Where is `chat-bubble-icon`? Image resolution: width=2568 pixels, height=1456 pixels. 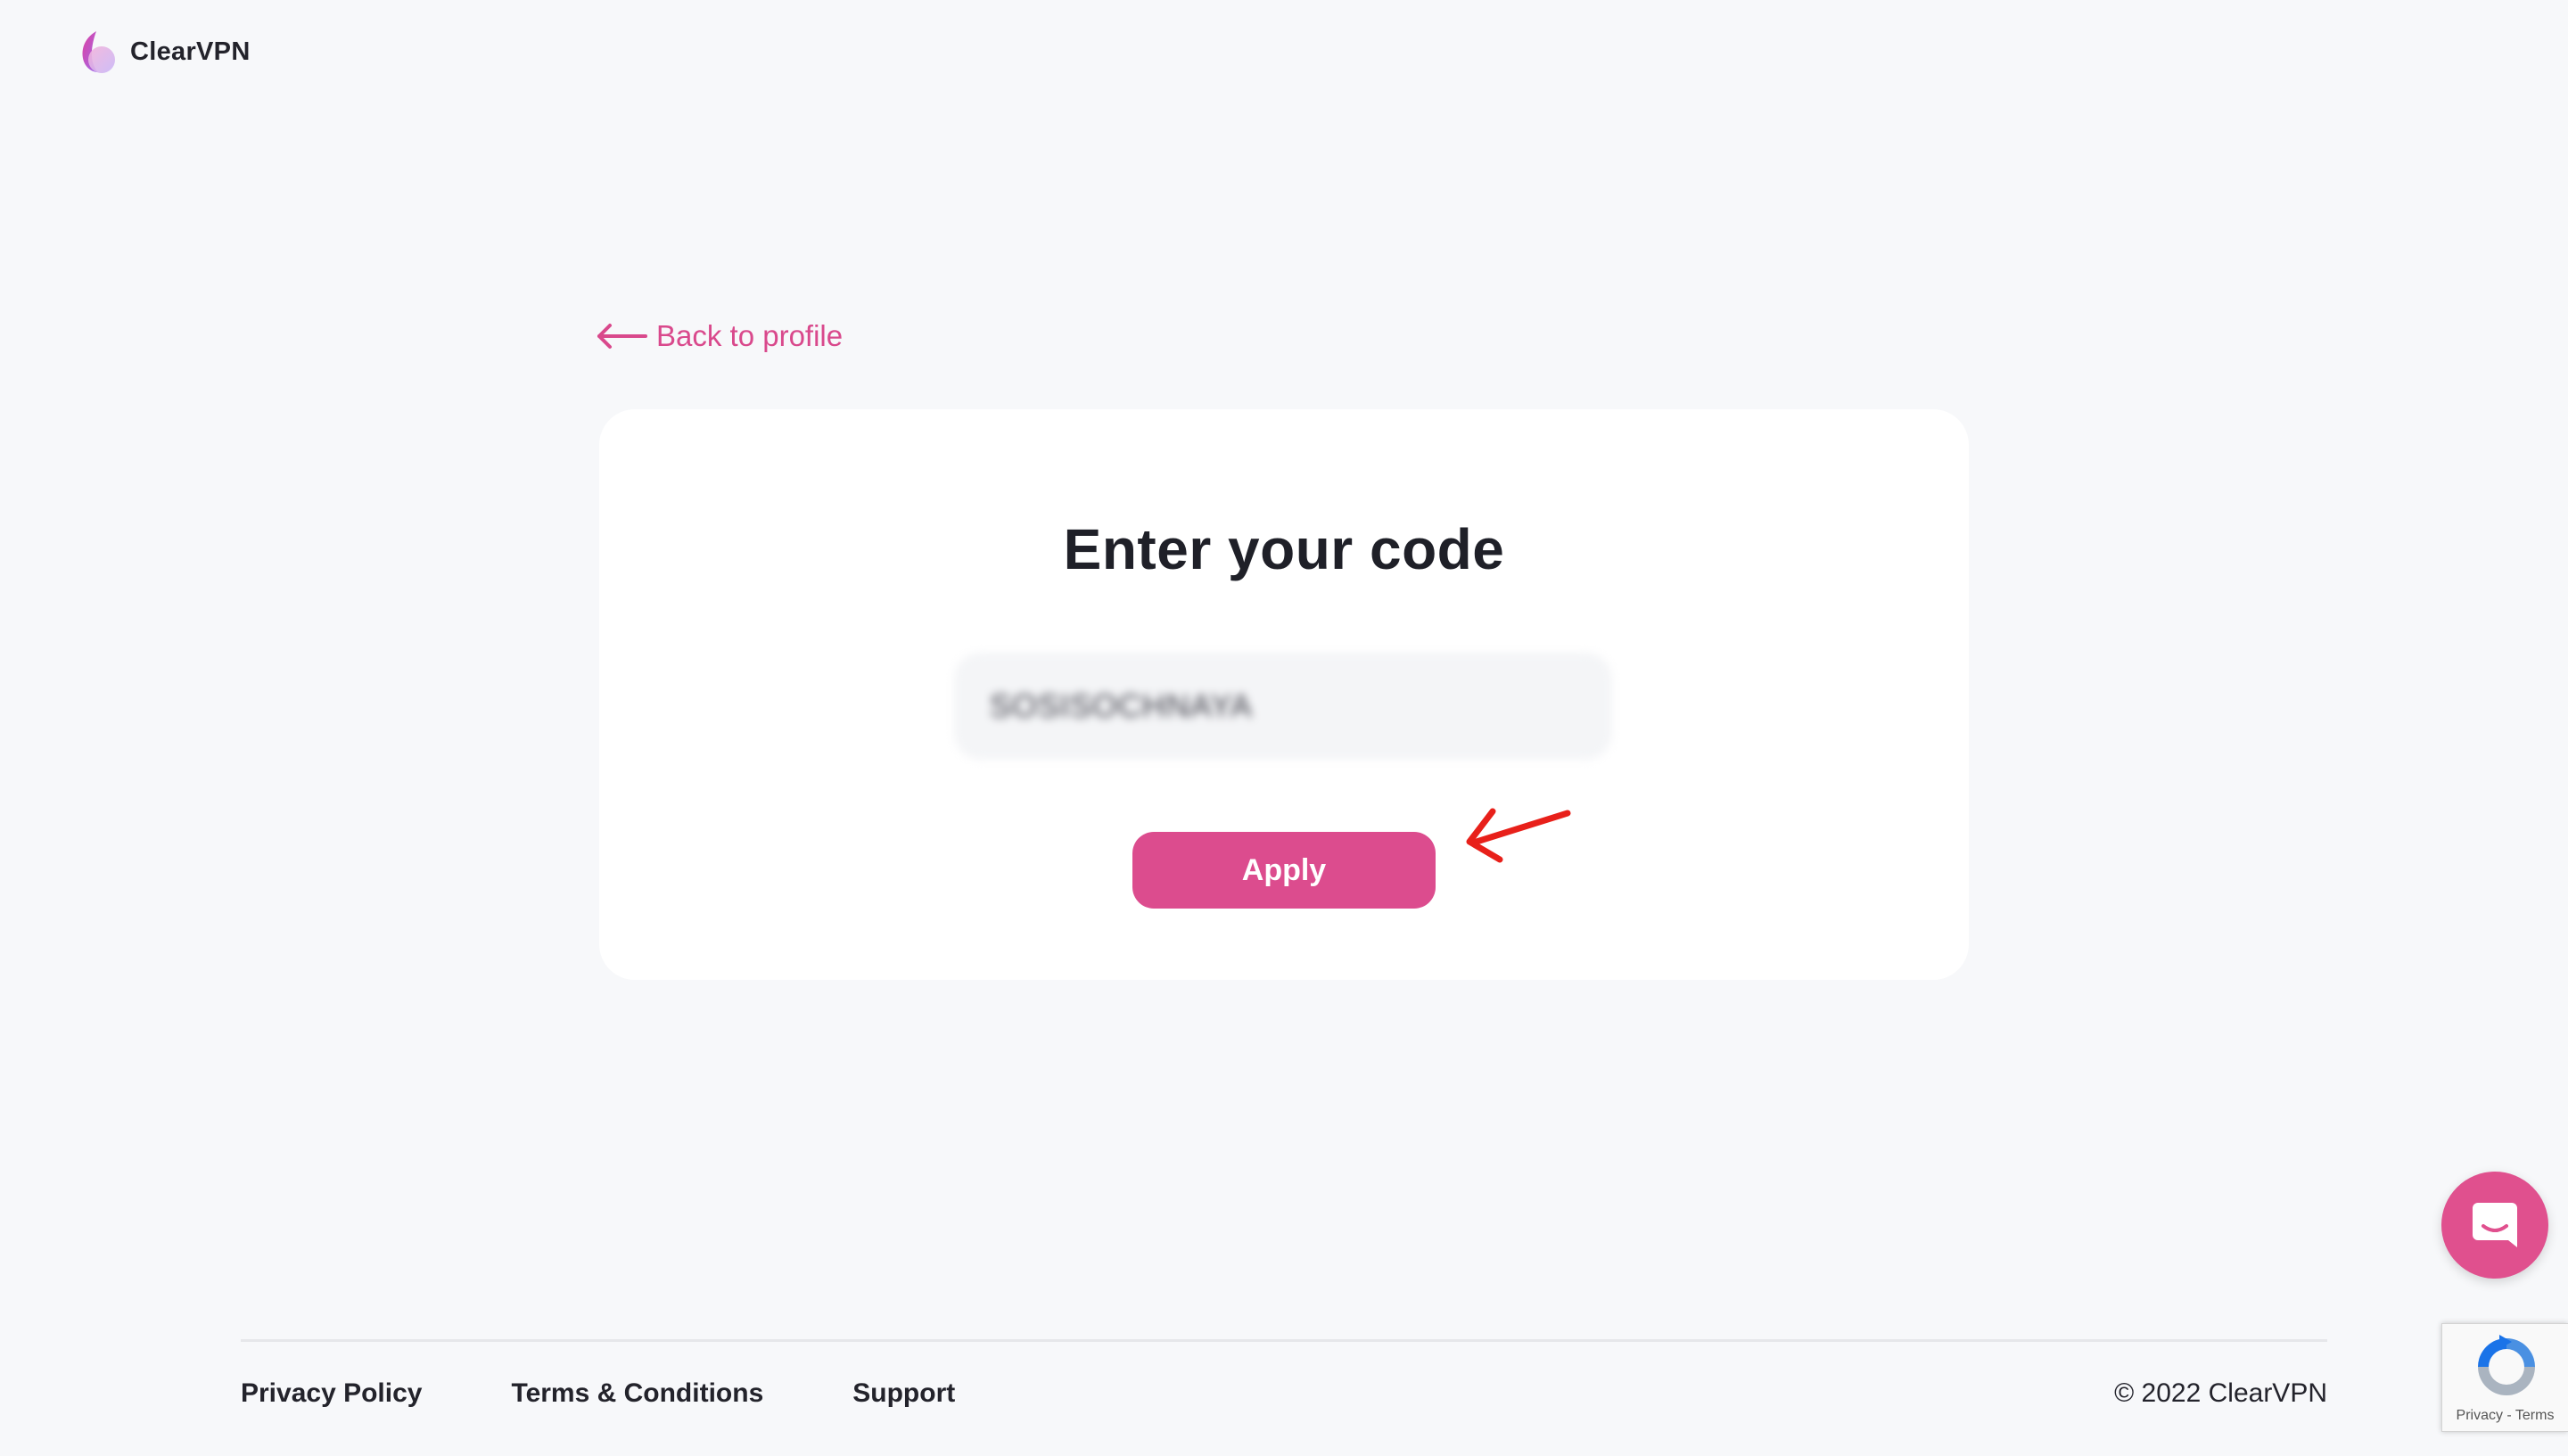
chat-bubble-icon is located at coordinates (2495, 1225).